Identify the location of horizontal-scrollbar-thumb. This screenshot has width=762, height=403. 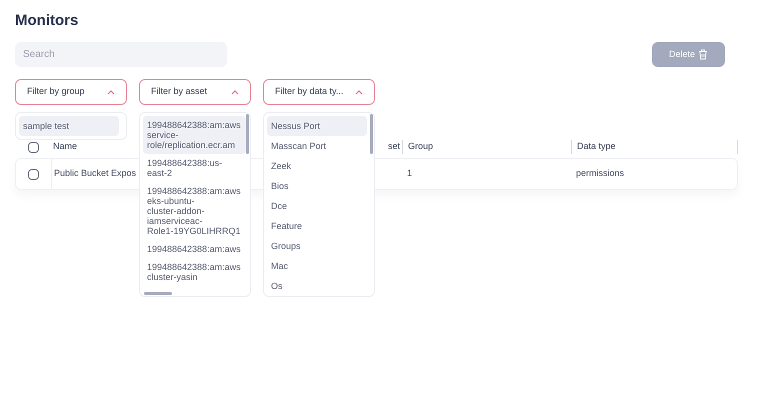
(158, 293).